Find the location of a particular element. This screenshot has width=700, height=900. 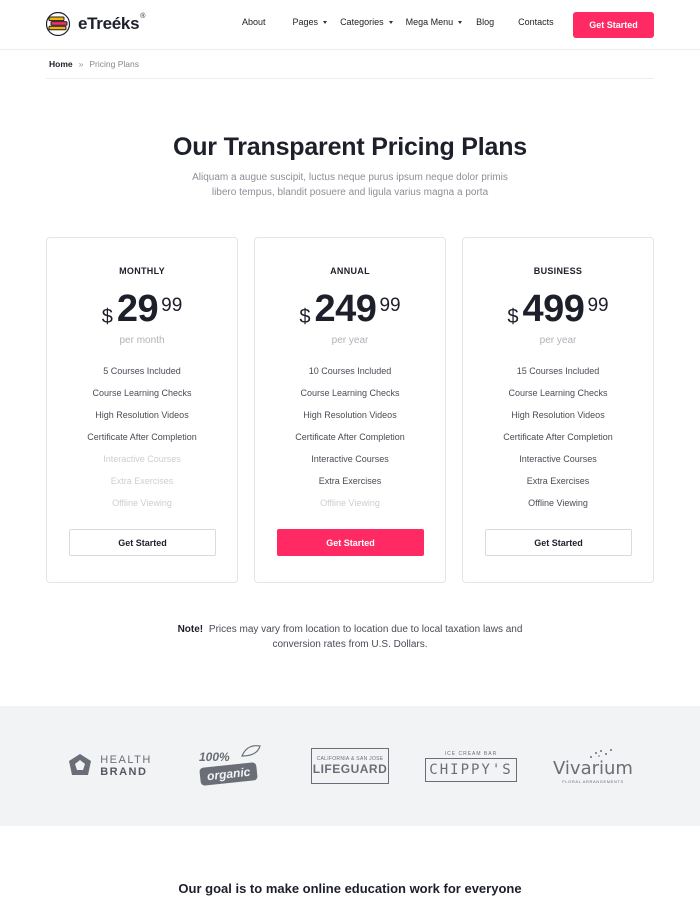

brand-line: Vivarium is located at coordinates (593, 768).